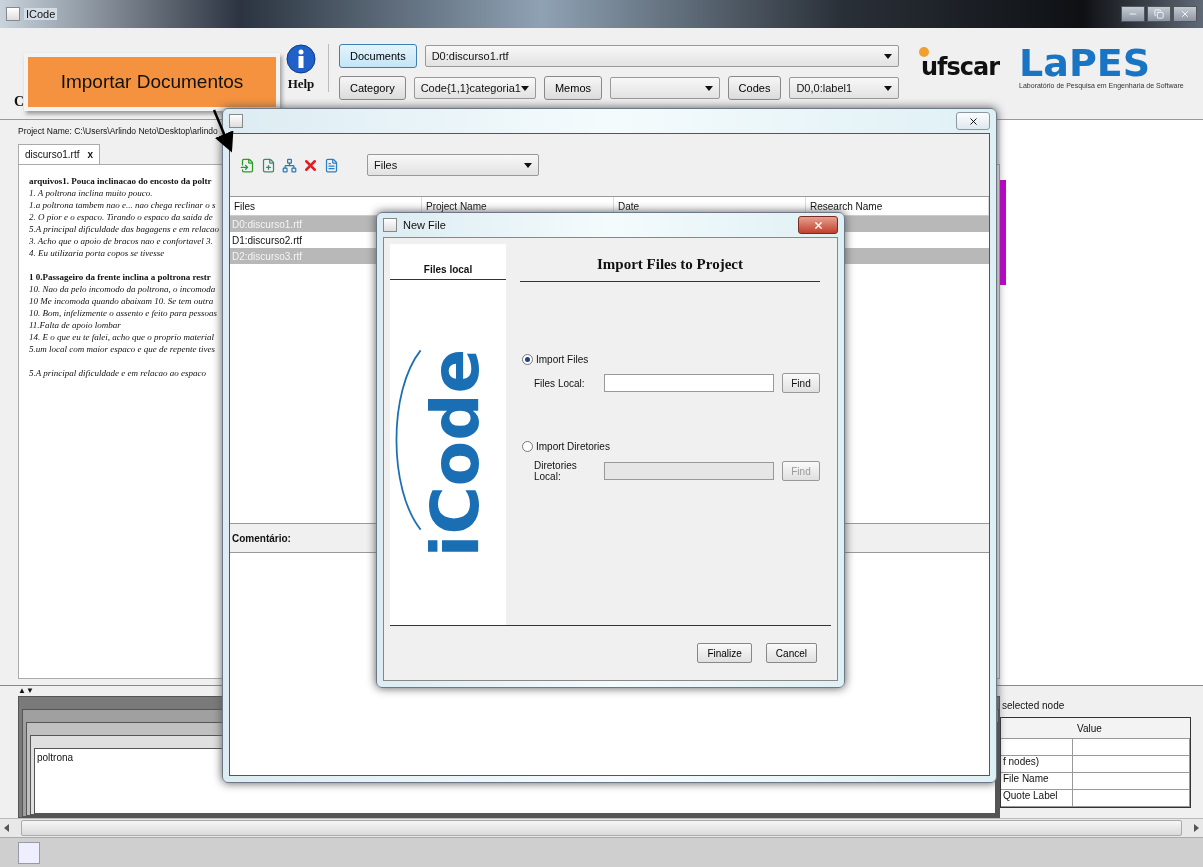  Describe the element at coordinates (454, 452) in the screenshot. I see `app-logo: iCode` at that location.